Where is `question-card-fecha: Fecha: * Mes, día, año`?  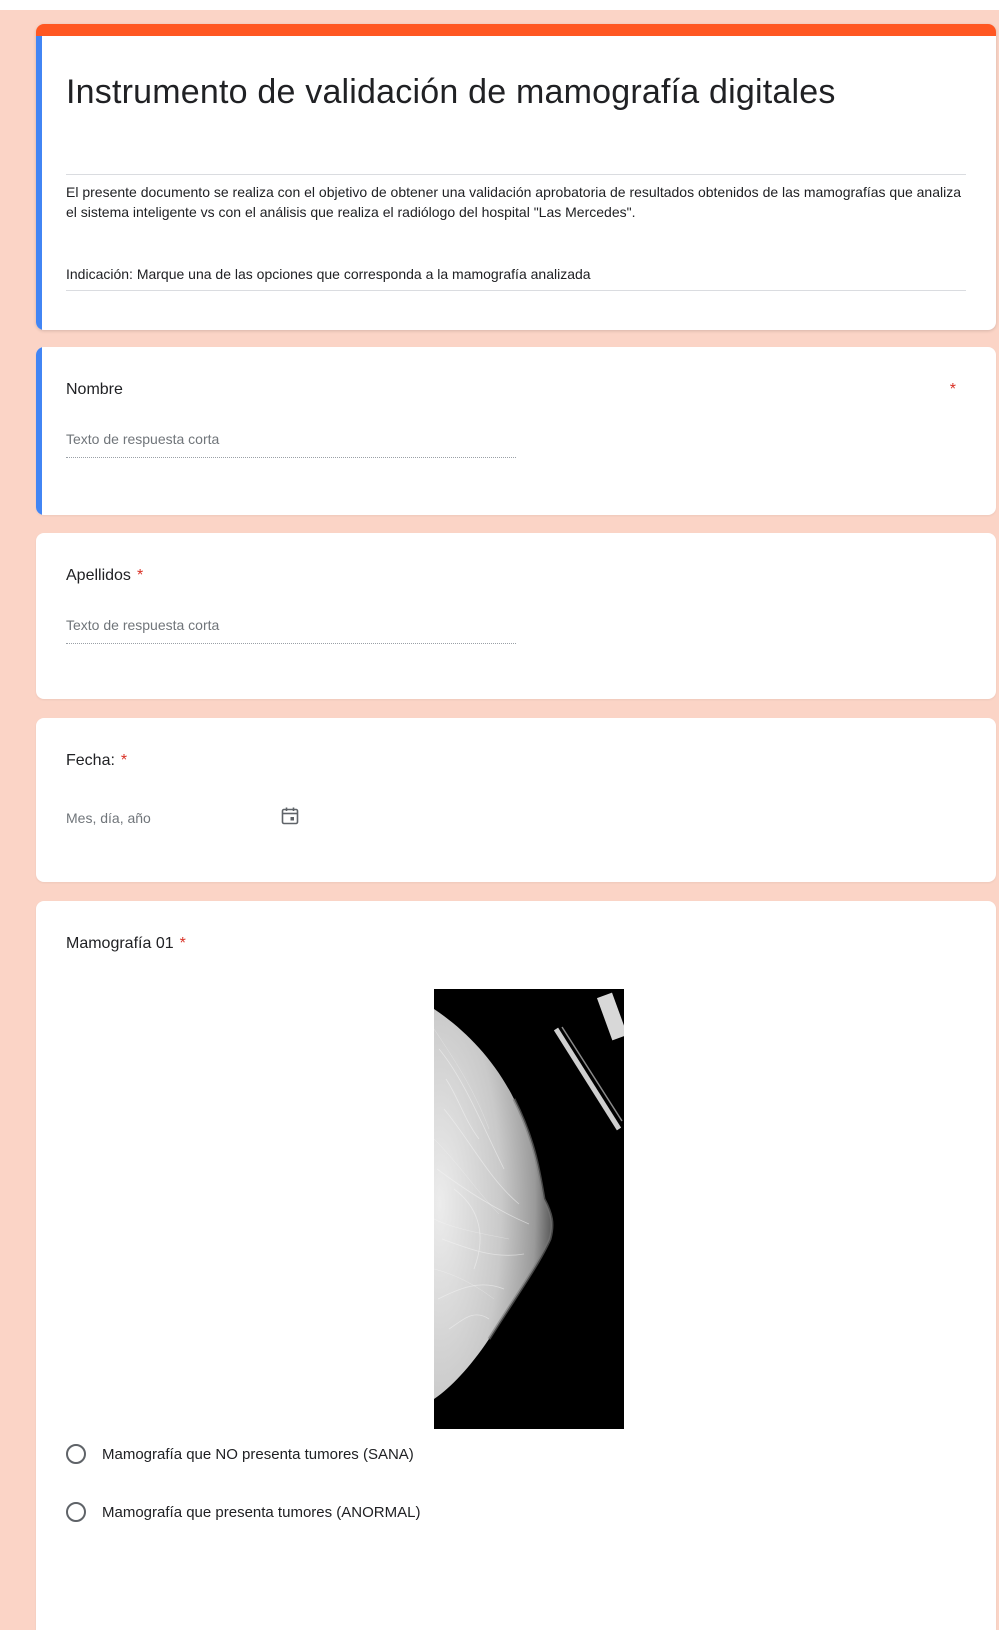
question-card-fecha: Fecha: * Mes, día, año is located at coordinates (516, 800).